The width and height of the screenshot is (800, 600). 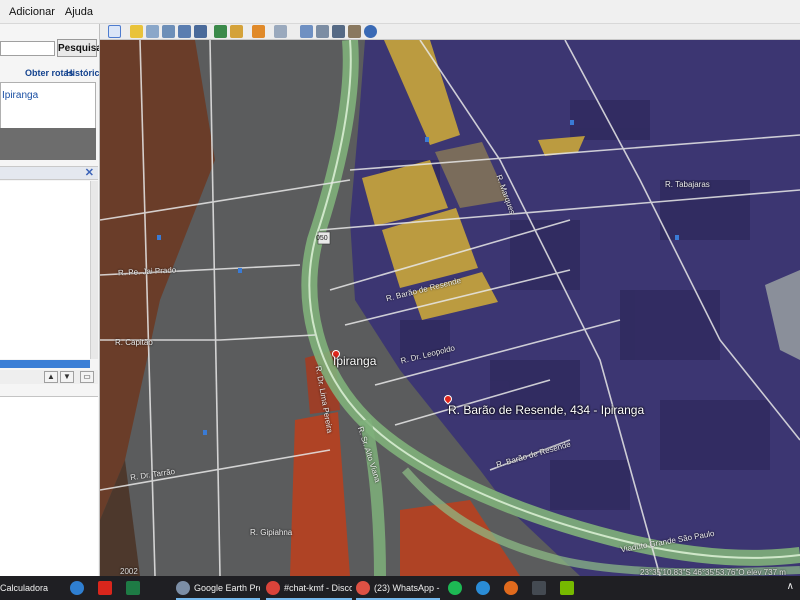 What do you see at coordinates (94, 270) in the screenshot?
I see `places-scrollbar` at bounding box center [94, 270].